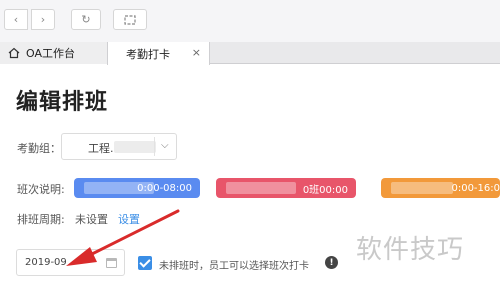 The height and width of the screenshot is (281, 500). What do you see at coordinates (145, 263) in the screenshot?
I see `allow-shift-choice-checkbox` at bounding box center [145, 263].